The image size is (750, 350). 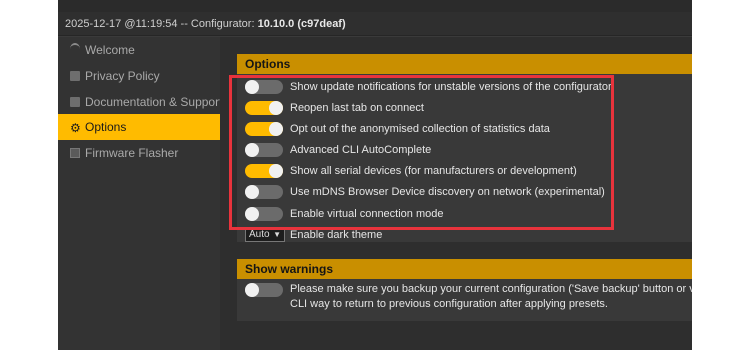 I want to click on sidebar-item-documentation: Documentation & Support, so click(x=140, y=102).